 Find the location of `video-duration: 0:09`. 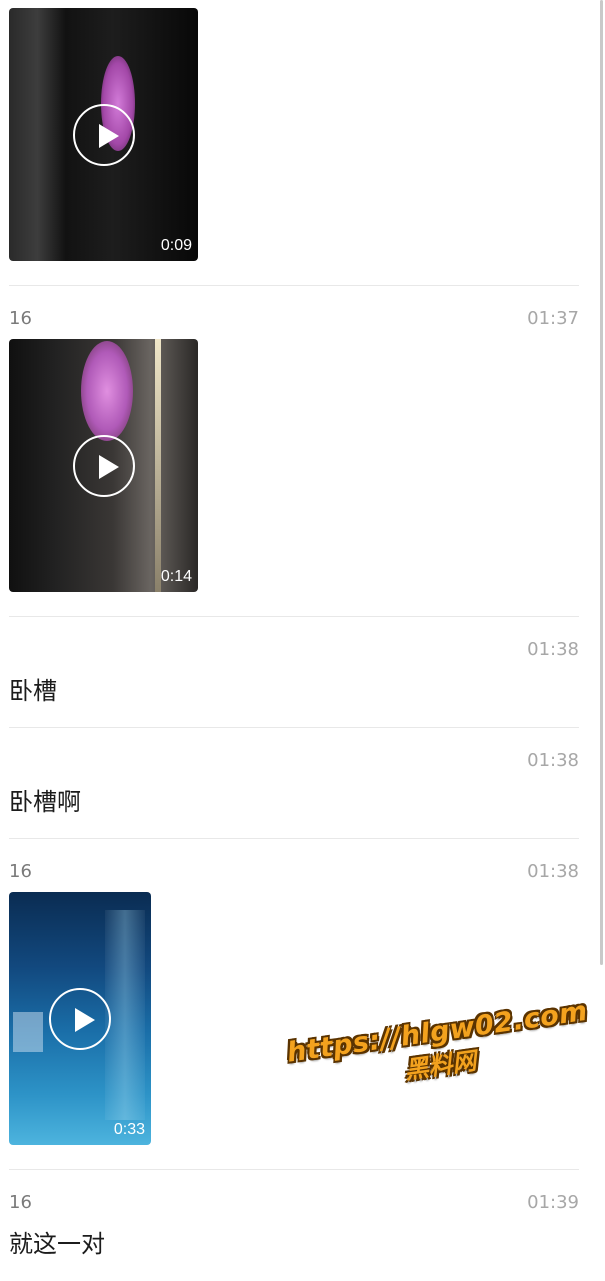

video-duration: 0:09 is located at coordinates (176, 245).